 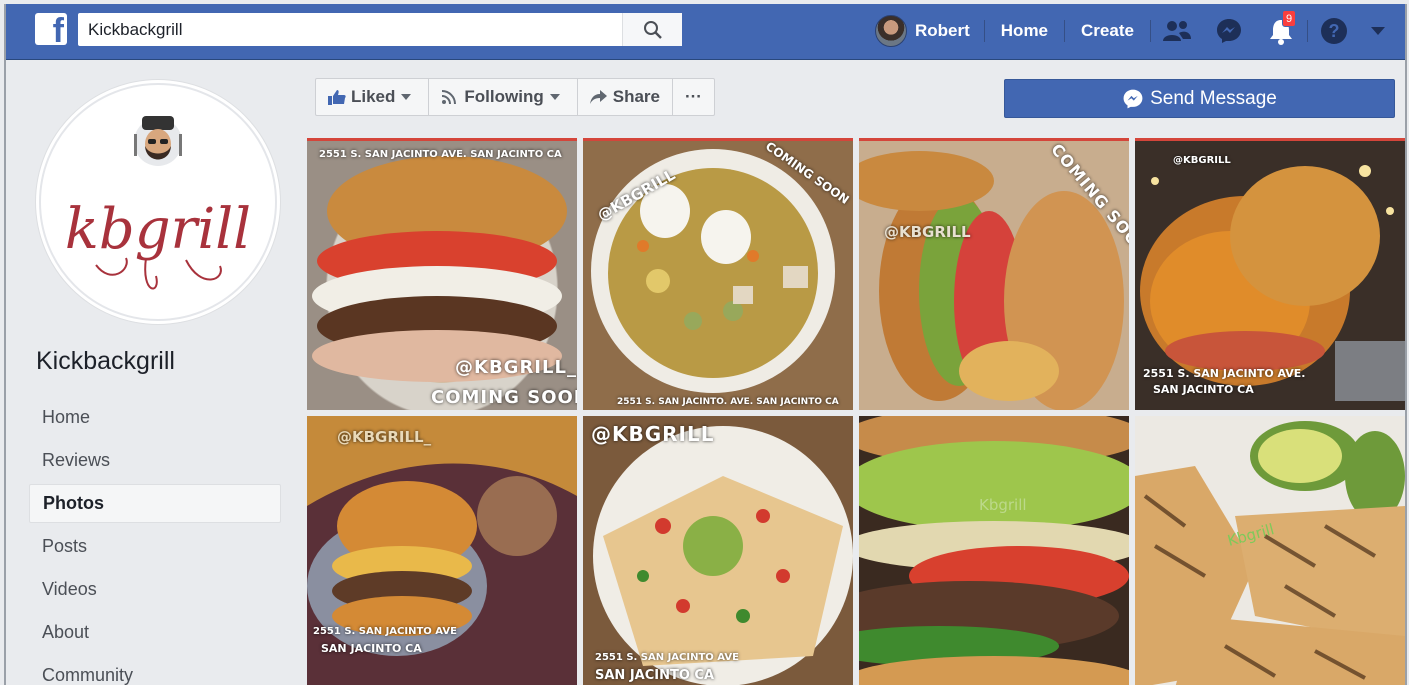 I want to click on chicken-photo, so click(x=1270, y=550).